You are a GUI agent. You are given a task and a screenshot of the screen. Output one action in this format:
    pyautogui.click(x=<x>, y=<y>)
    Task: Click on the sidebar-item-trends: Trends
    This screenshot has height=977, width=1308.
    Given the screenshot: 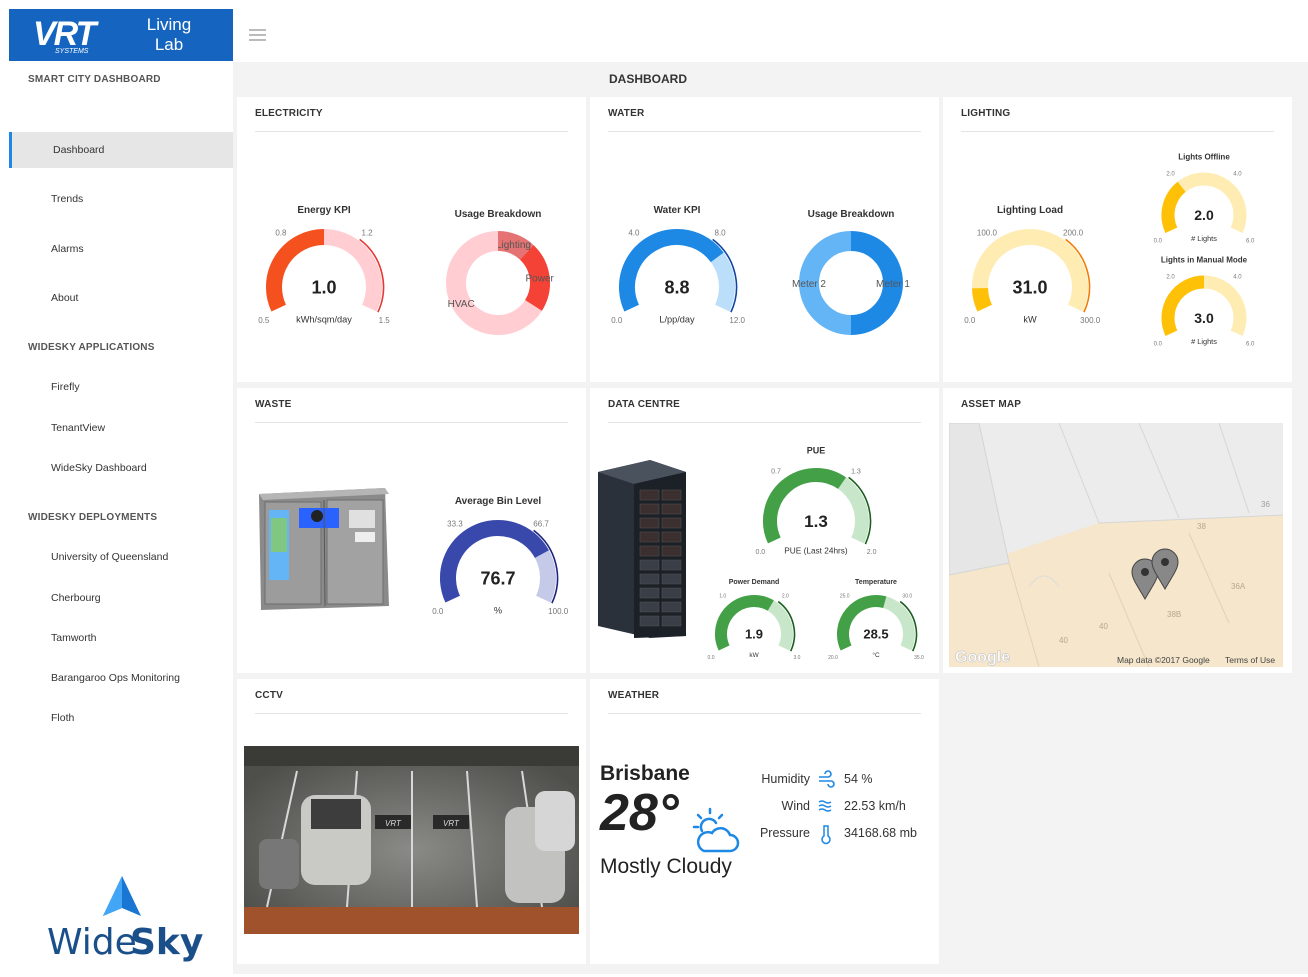 What is the action you would take?
    pyautogui.click(x=121, y=199)
    